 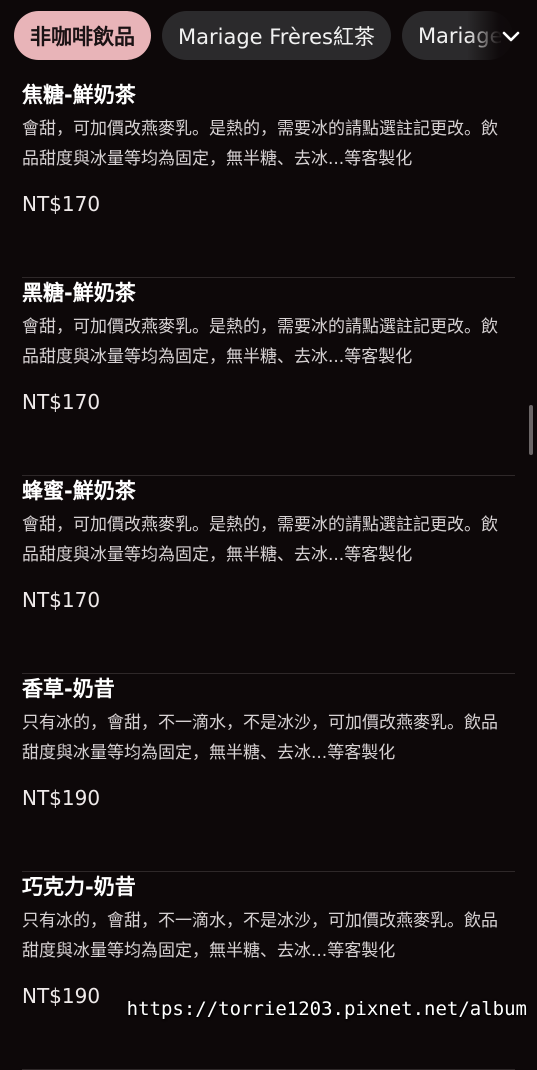 What do you see at coordinates (68, 689) in the screenshot?
I see `menu-item-title: 香草-奶昔` at bounding box center [68, 689].